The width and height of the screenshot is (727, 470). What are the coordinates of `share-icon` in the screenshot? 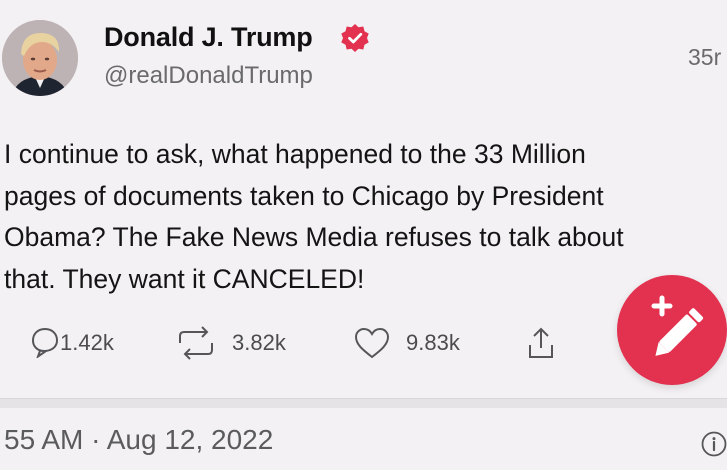 It's located at (541, 342).